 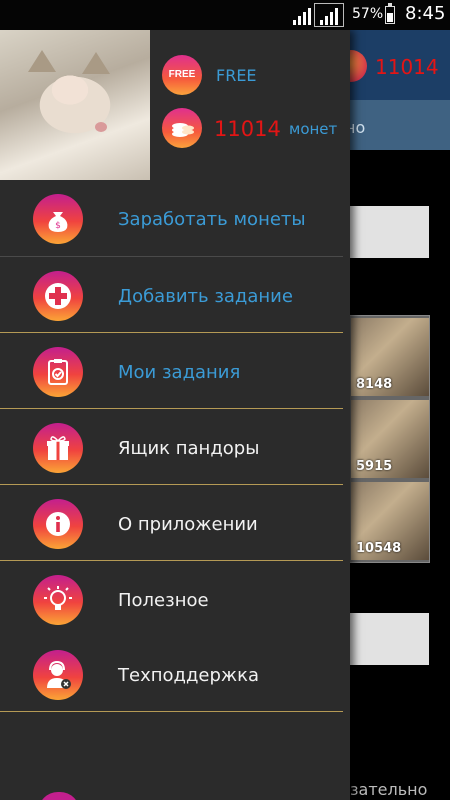 What do you see at coordinates (389, 789) in the screenshot?
I see `bottom-note: зательно` at bounding box center [389, 789].